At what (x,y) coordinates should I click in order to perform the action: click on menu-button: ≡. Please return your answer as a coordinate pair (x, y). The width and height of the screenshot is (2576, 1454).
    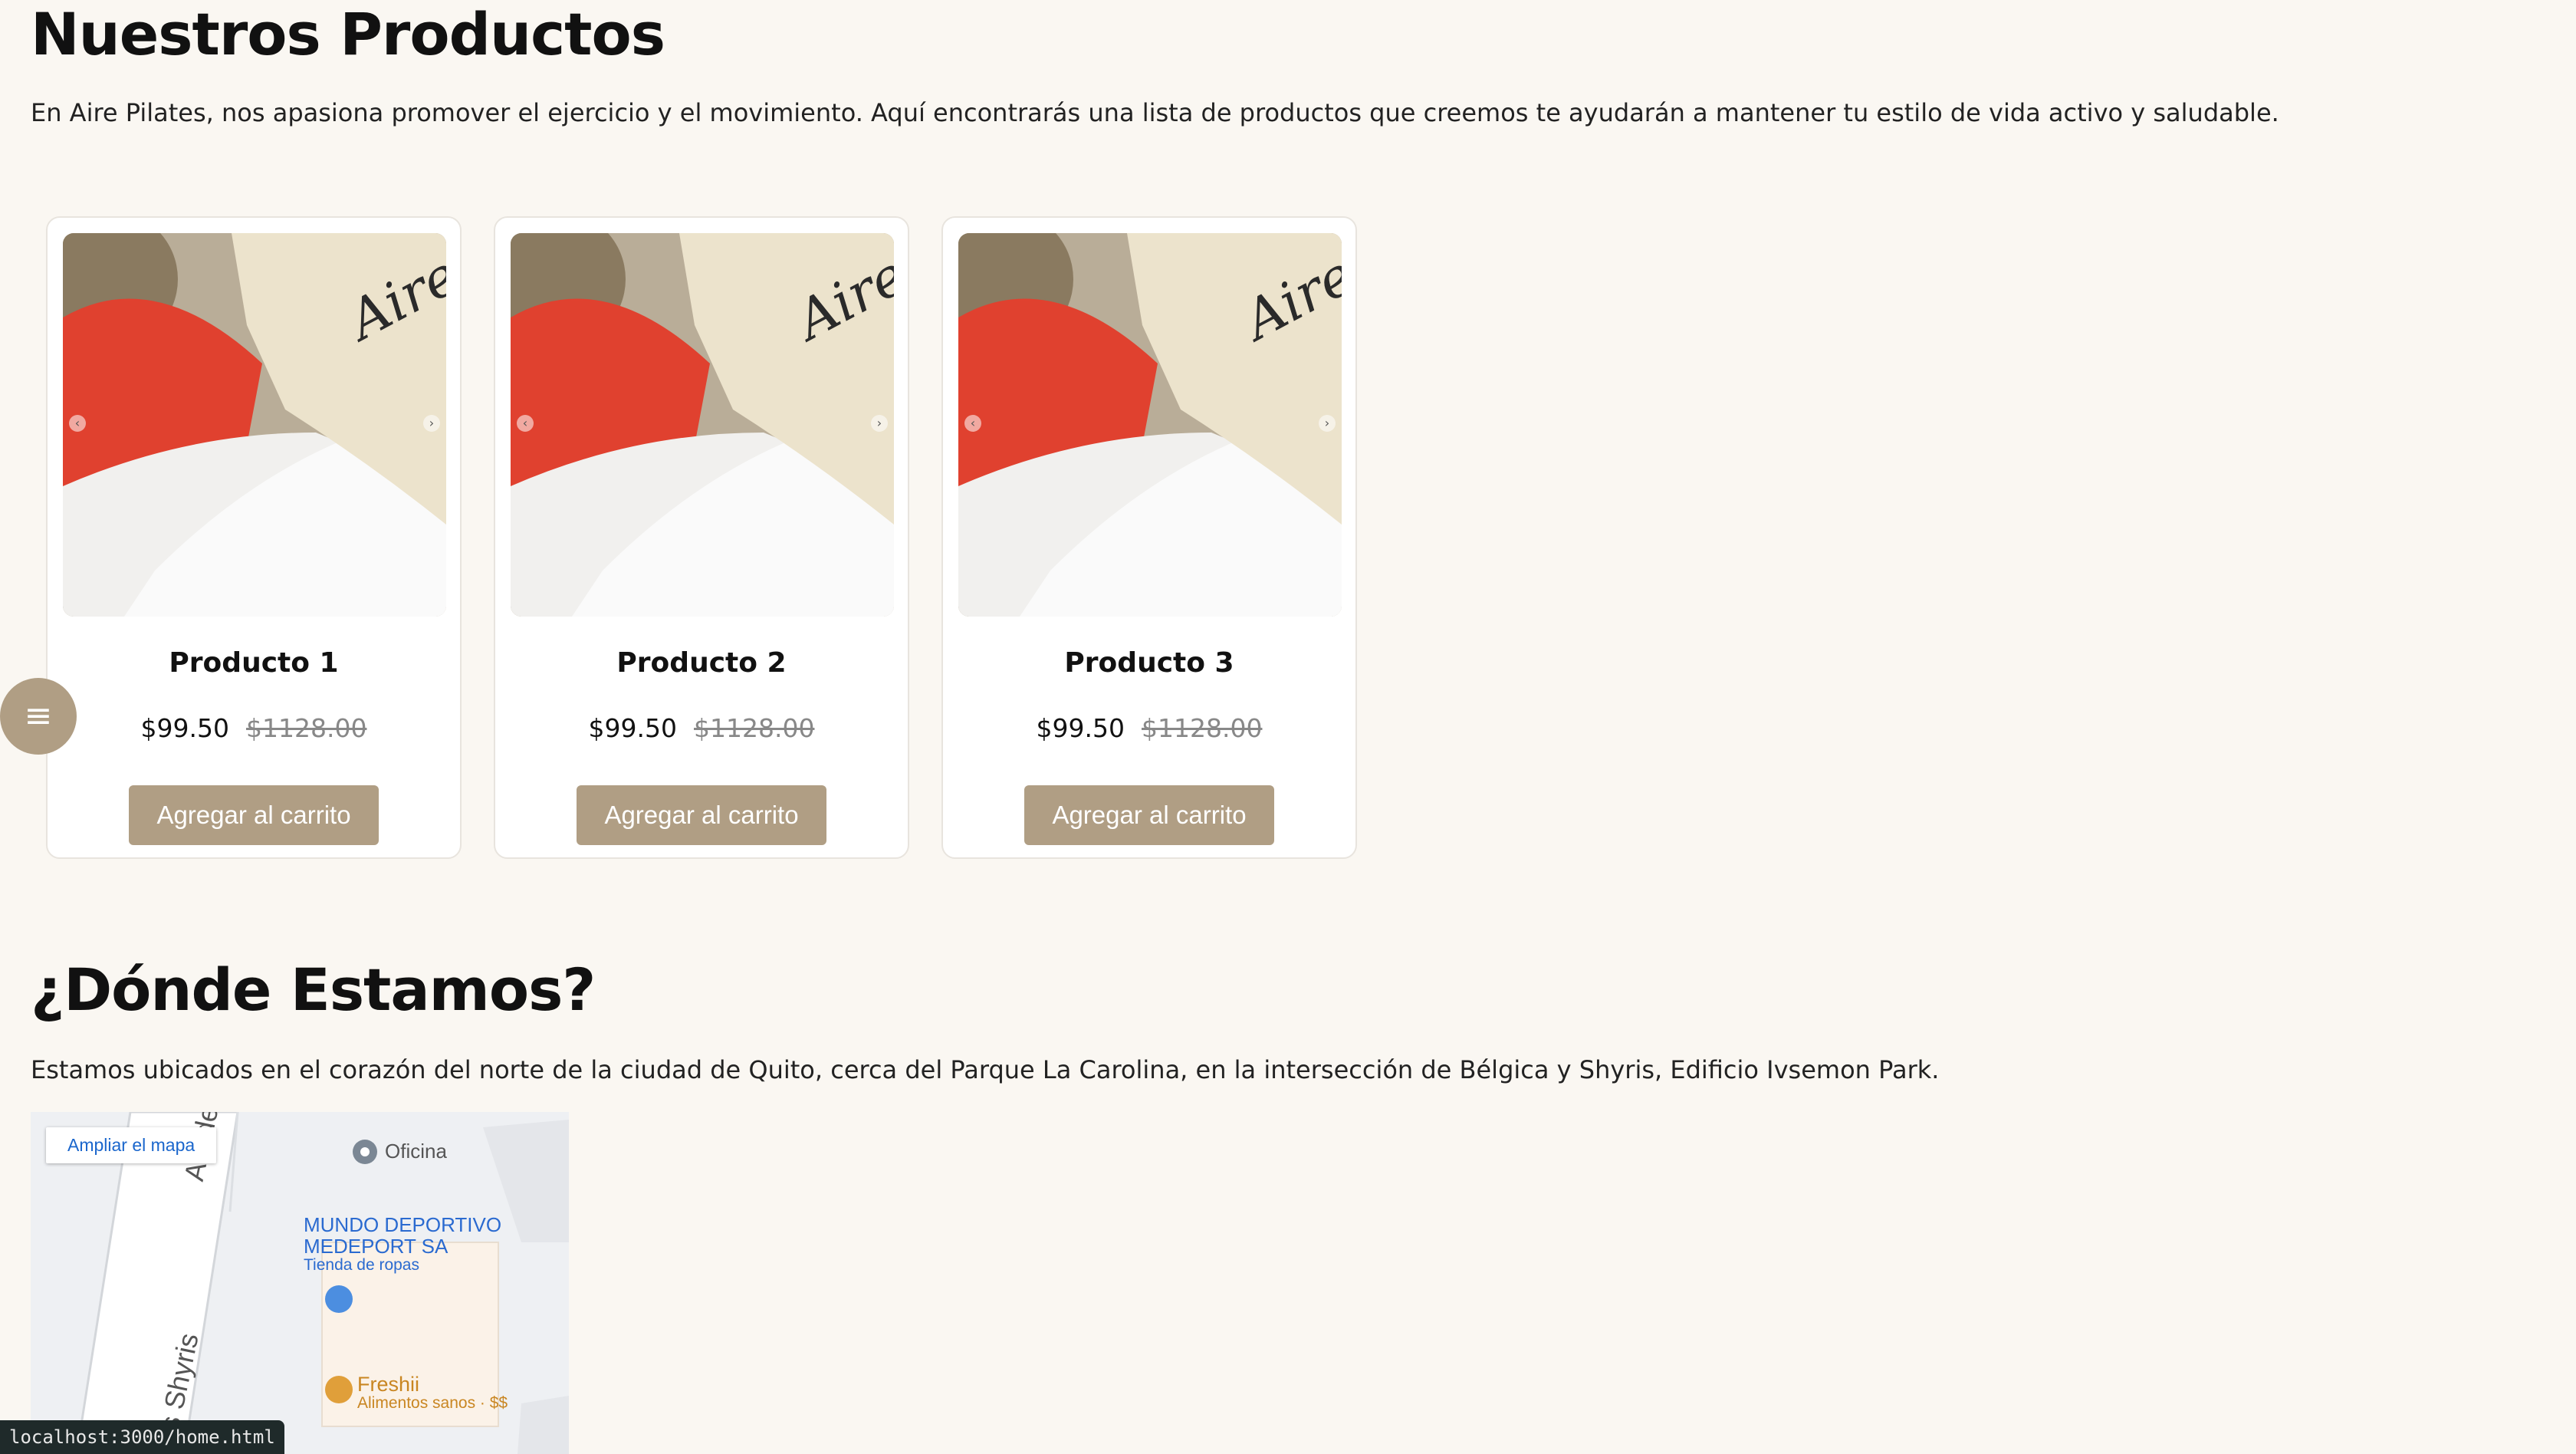
    Looking at the image, I should click on (39, 716).